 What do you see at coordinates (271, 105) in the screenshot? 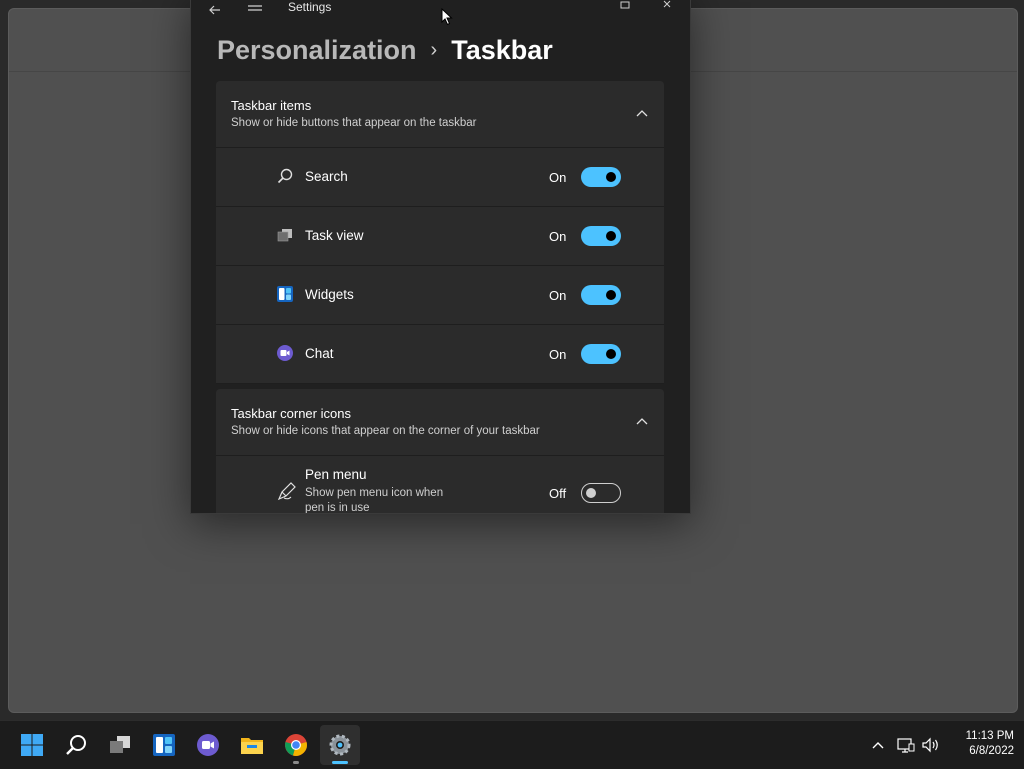
I see `section-title: Taskbar items` at bounding box center [271, 105].